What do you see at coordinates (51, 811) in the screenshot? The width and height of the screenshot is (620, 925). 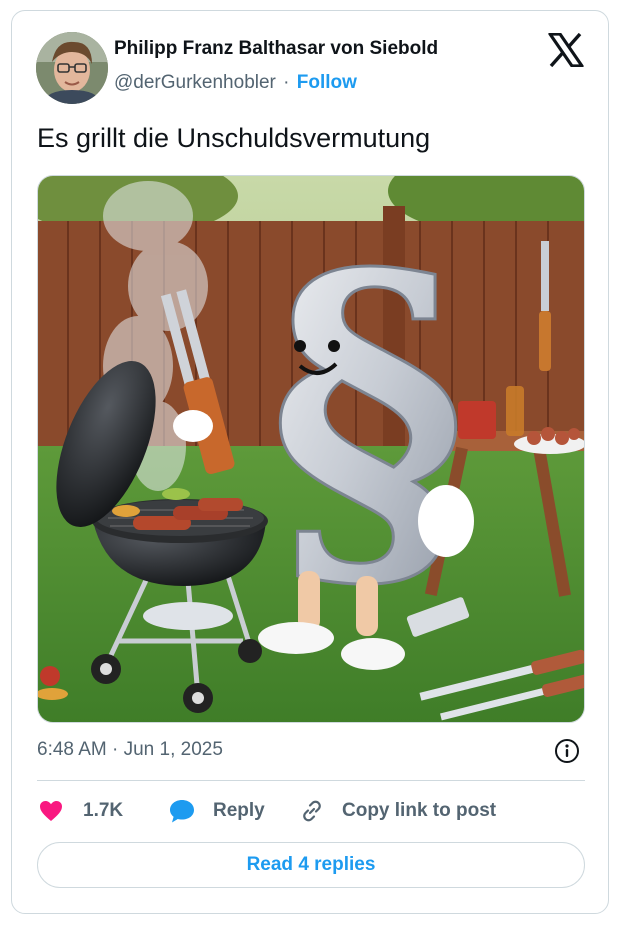 I see `heart-icon` at bounding box center [51, 811].